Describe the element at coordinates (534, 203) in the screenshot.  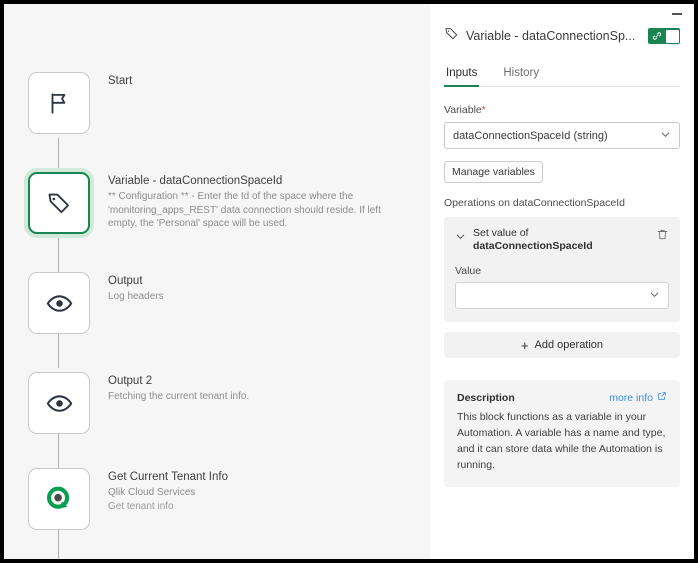
I see `operations-label: Operations on dataConnectionSpaceId` at that location.